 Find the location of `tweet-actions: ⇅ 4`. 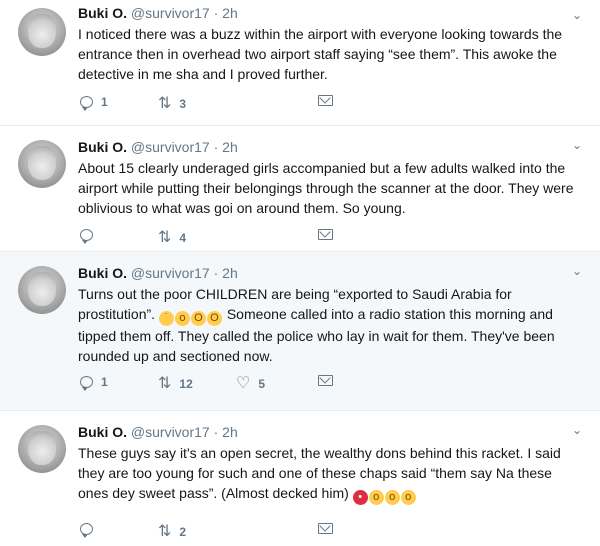

tweet-actions: ⇅ 4 is located at coordinates (228, 238).